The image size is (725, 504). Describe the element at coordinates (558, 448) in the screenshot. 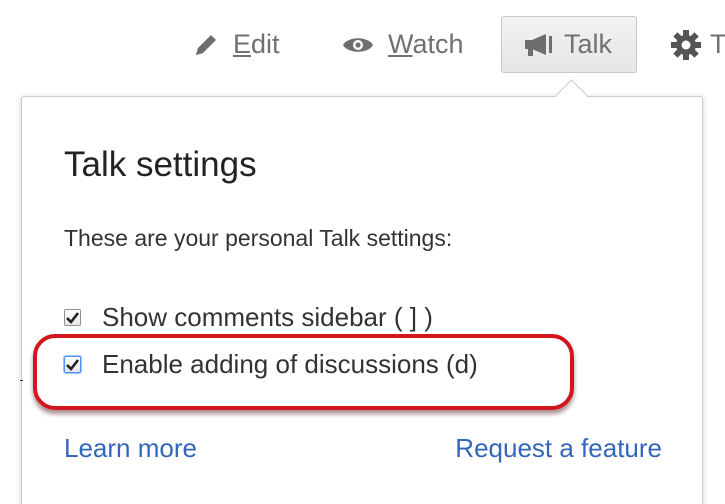

I see `request-feature-link: Request a feature` at that location.